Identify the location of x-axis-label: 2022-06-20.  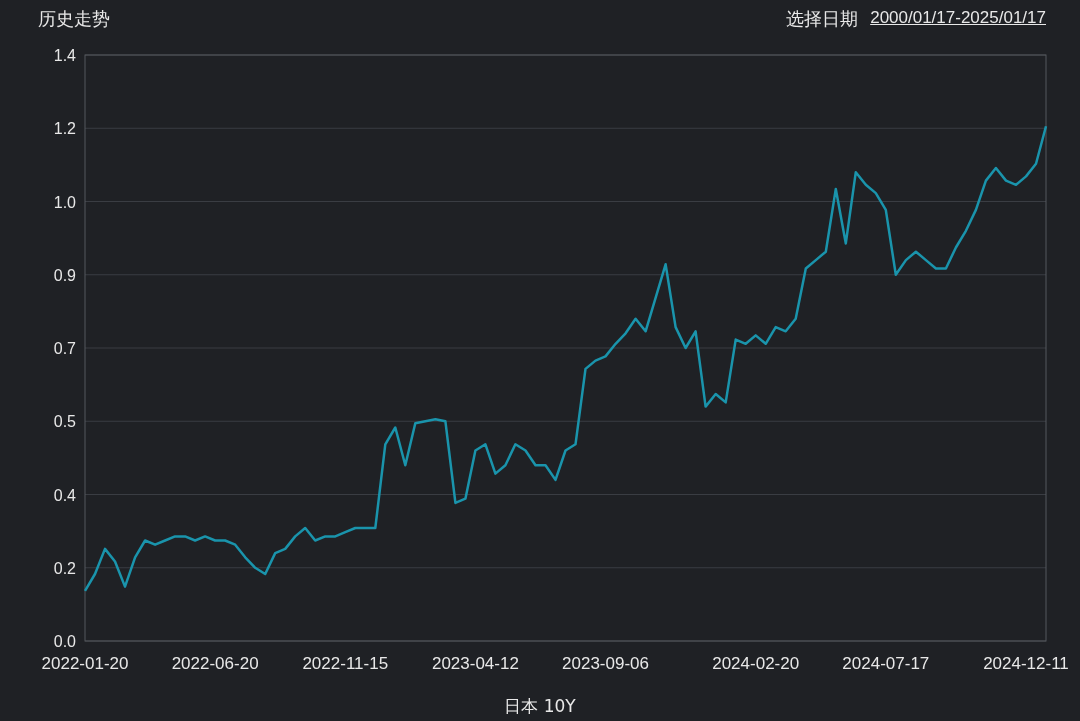
(215, 663).